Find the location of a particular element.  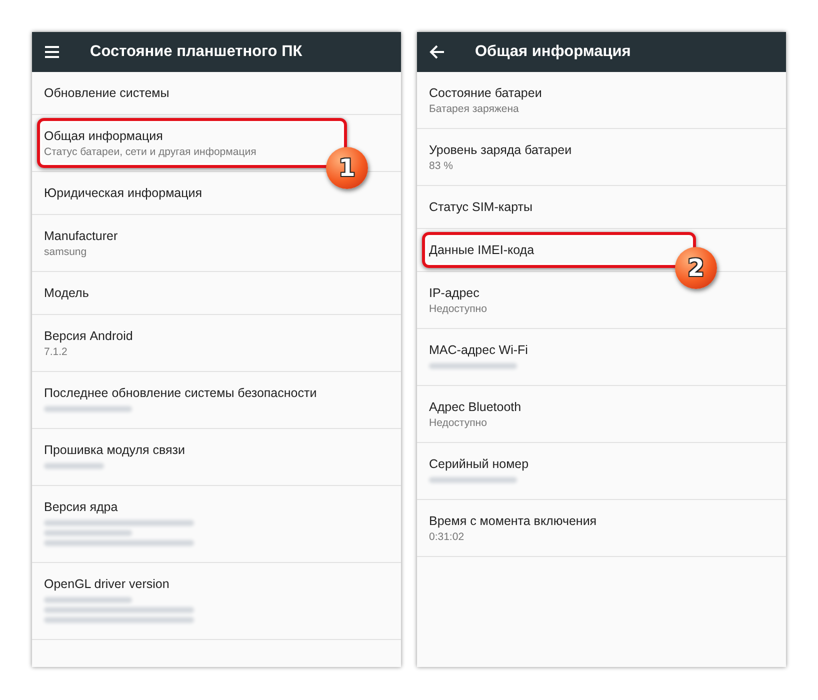

callout-badge: 2 is located at coordinates (696, 268).